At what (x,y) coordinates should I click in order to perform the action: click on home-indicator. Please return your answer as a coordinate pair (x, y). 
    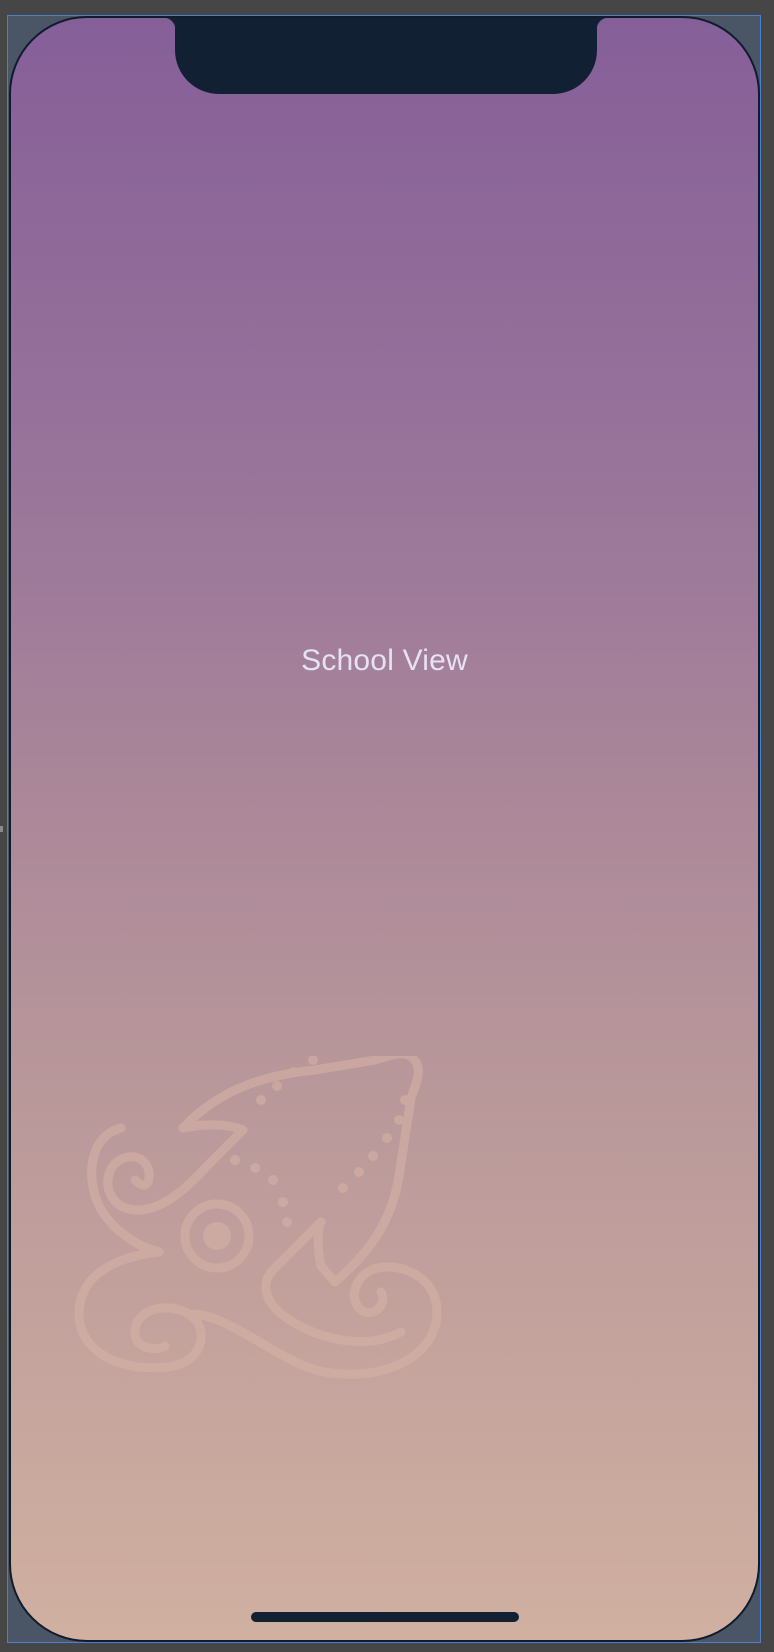
    Looking at the image, I should click on (385, 1617).